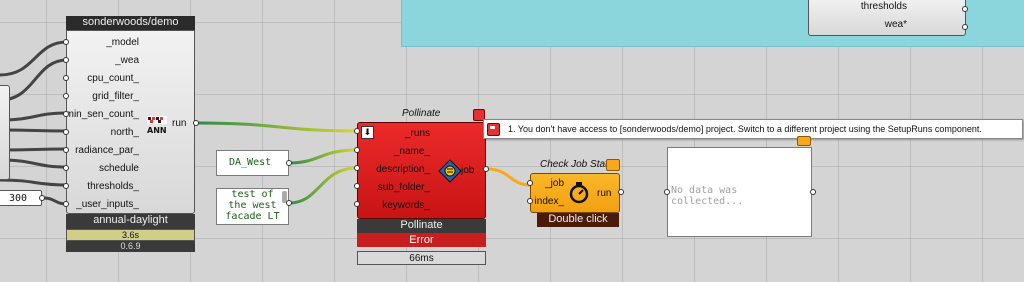  I want to click on timer-icon, so click(579, 193).